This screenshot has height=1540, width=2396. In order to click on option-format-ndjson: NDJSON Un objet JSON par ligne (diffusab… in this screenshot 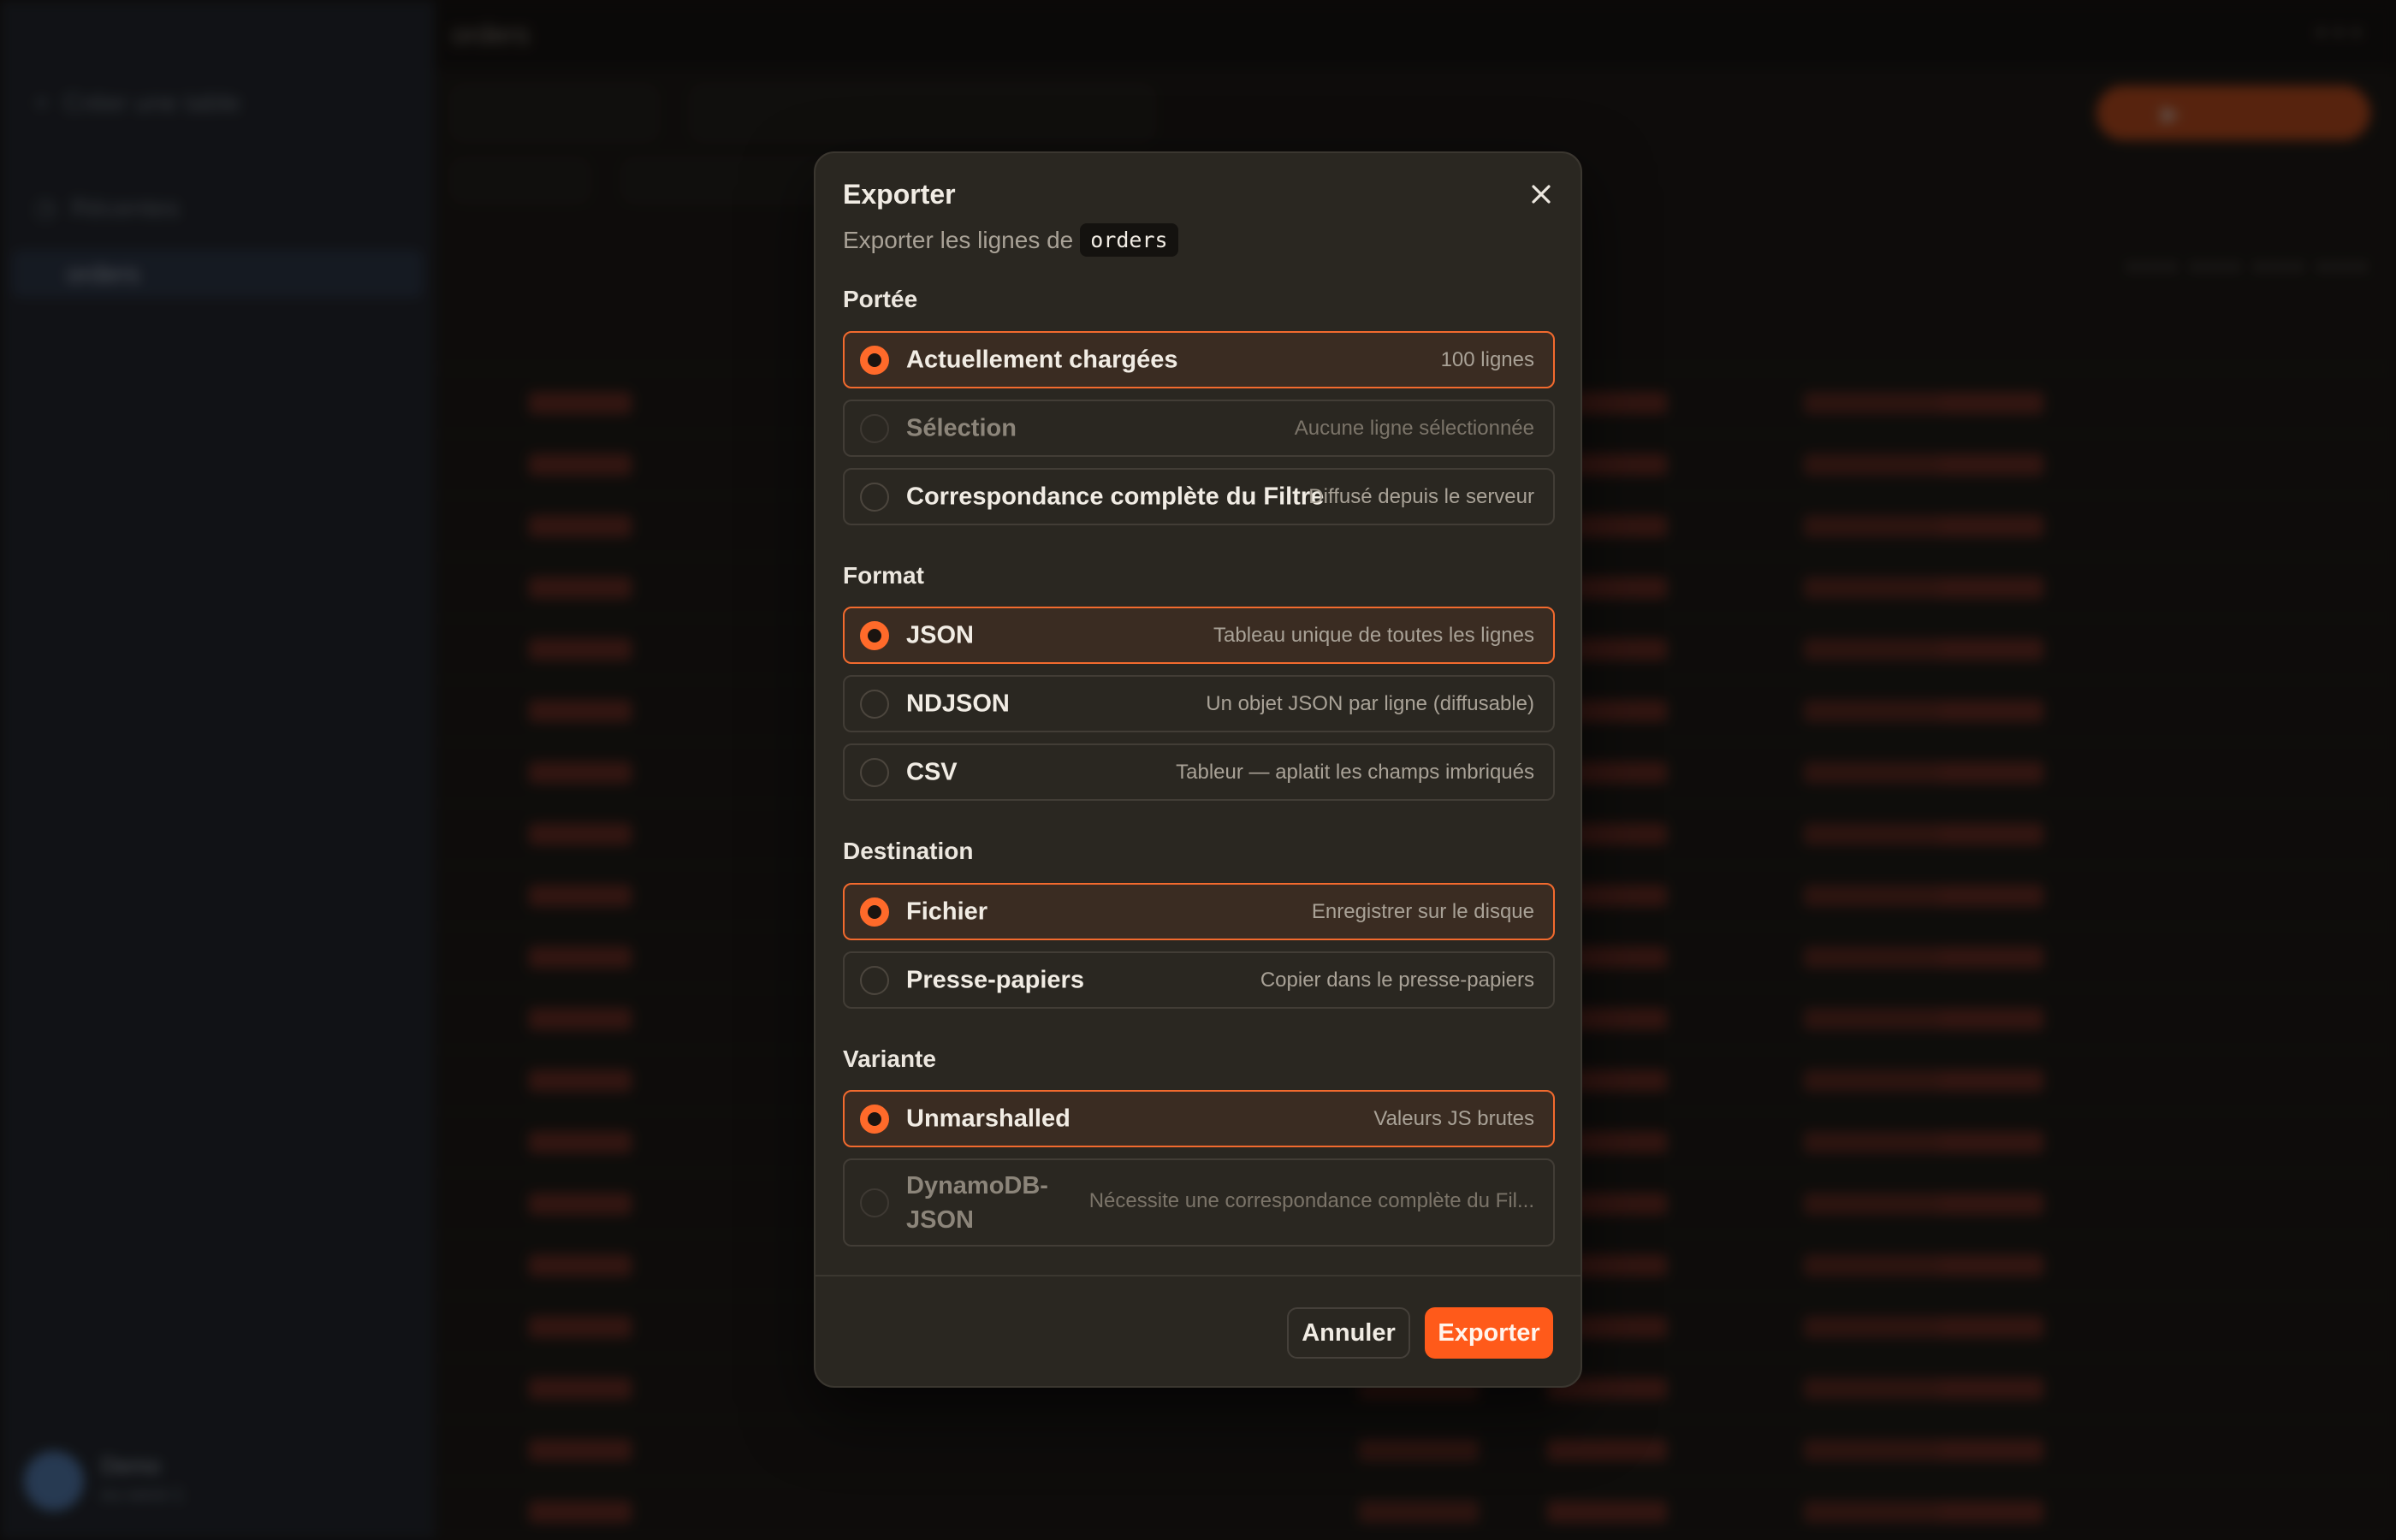, I will do `click(1199, 703)`.